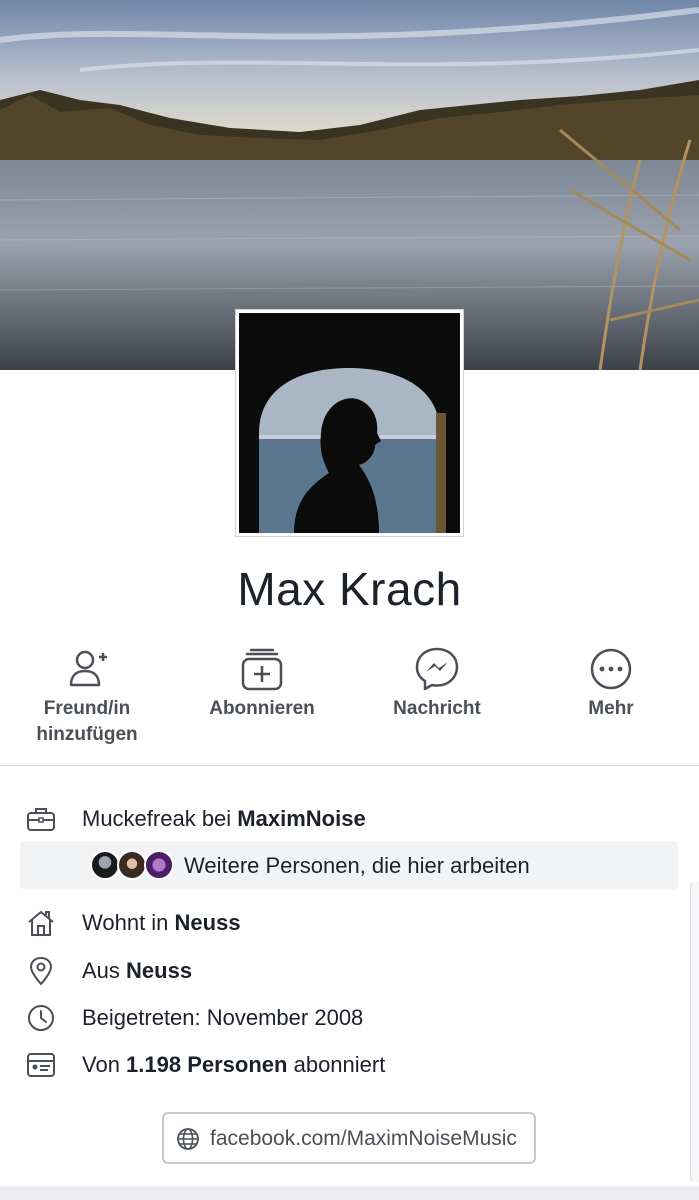 Image resolution: width=699 pixels, height=1200 pixels. Describe the element at coordinates (41, 971) in the screenshot. I see `location-pin-icon` at that location.